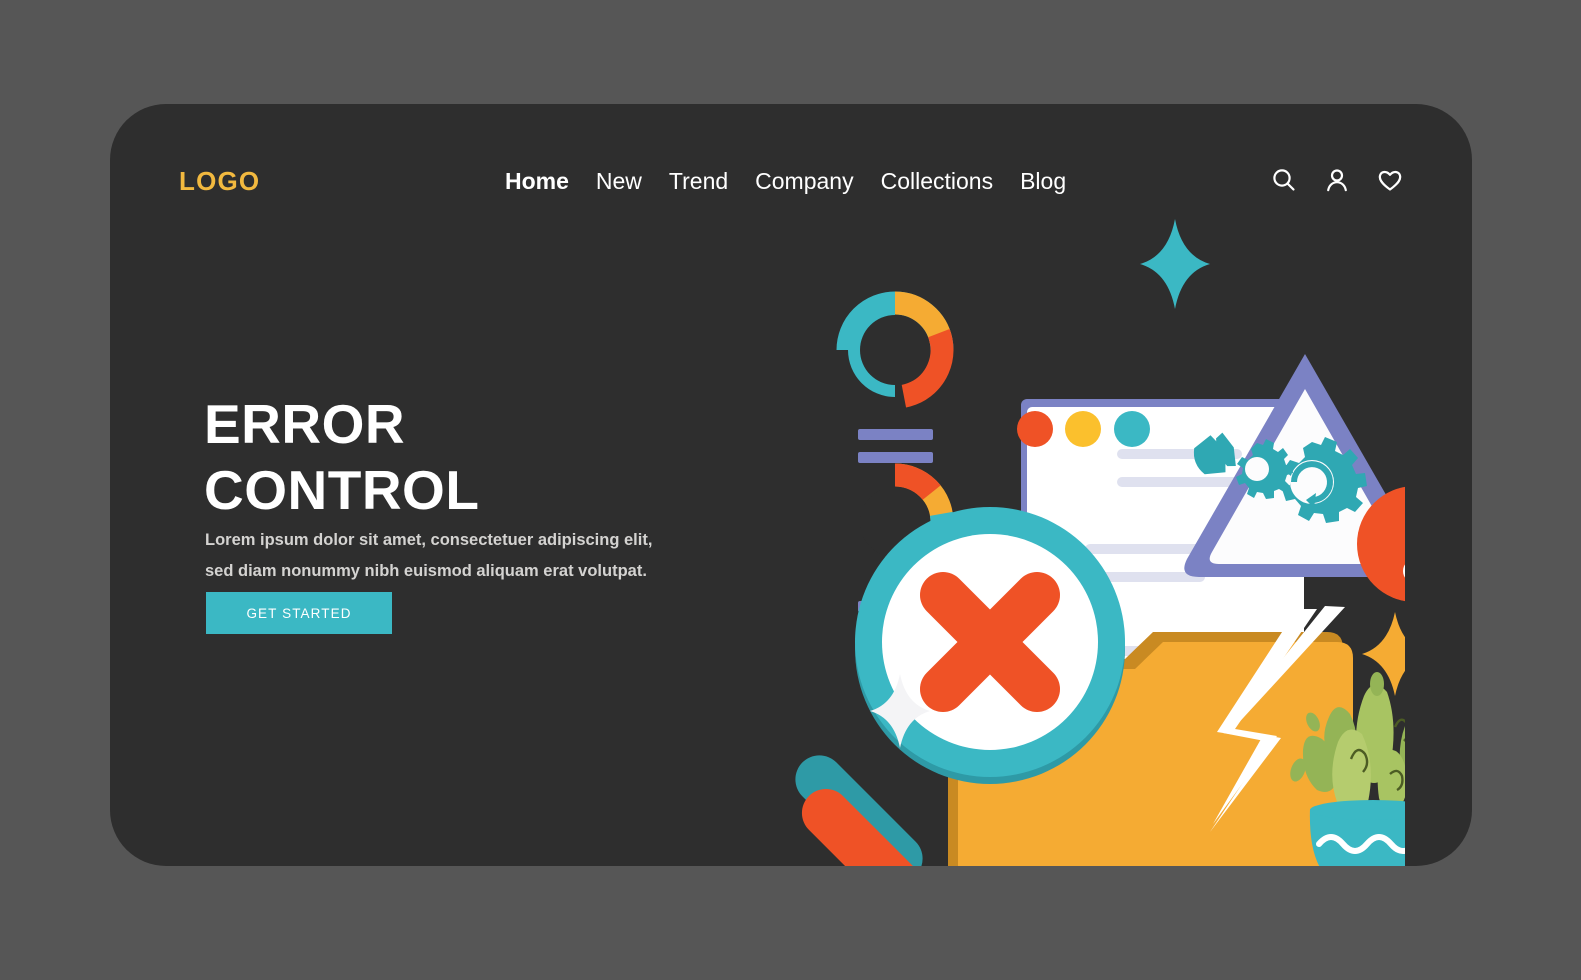 The width and height of the screenshot is (1581, 980). What do you see at coordinates (1284, 180) in the screenshot?
I see `search-icon` at bounding box center [1284, 180].